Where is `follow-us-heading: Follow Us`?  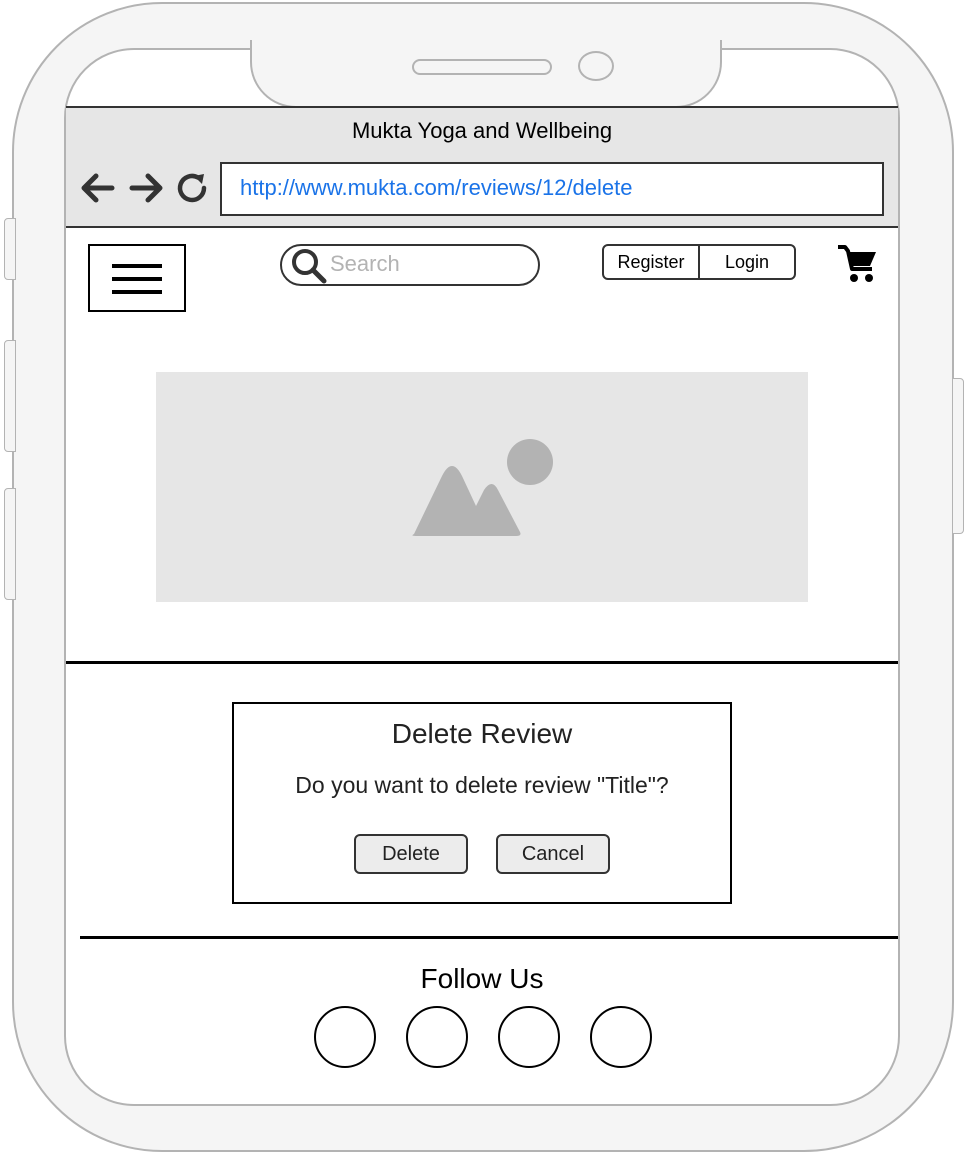 follow-us-heading: Follow Us is located at coordinates (482, 978).